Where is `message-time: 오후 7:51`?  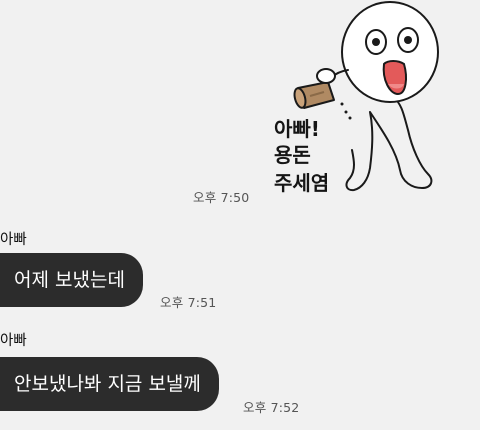
message-time: 오후 7:51 is located at coordinates (188, 302).